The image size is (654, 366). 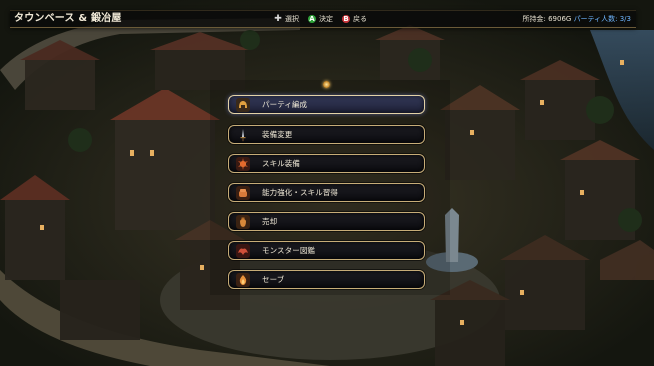 I want to click on menu-item-label: モンスター図鑑, so click(x=289, y=250).